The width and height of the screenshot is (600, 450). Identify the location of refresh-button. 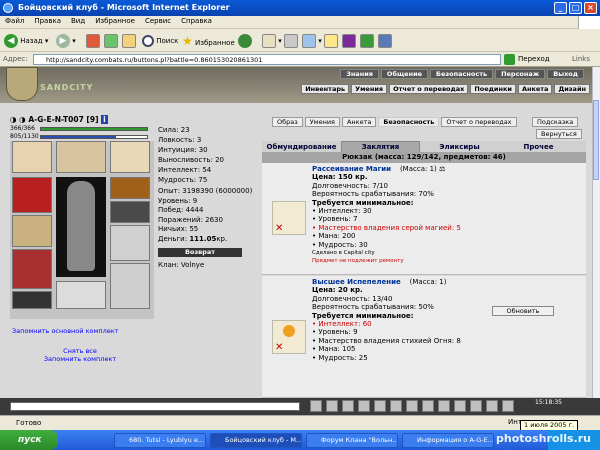
(111, 41).